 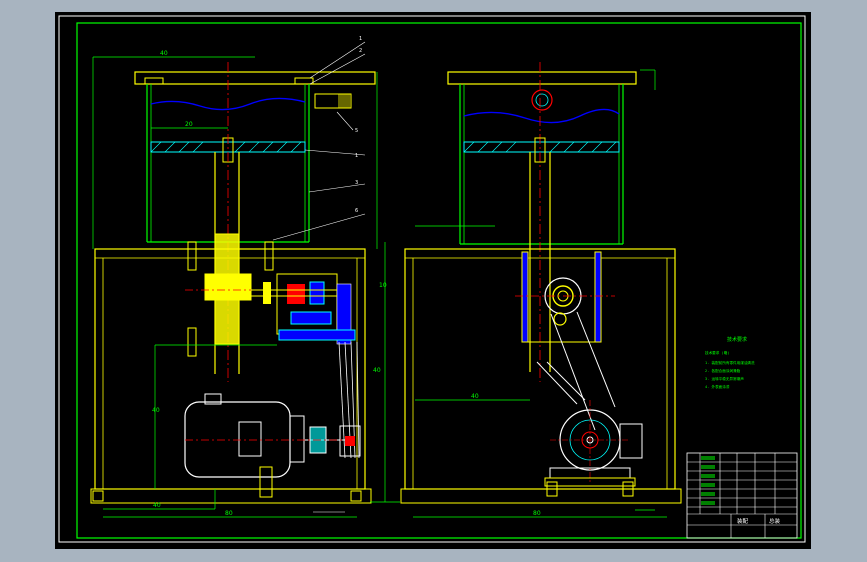 I want to click on dim-tank-inner: 20, so click(x=189, y=124).